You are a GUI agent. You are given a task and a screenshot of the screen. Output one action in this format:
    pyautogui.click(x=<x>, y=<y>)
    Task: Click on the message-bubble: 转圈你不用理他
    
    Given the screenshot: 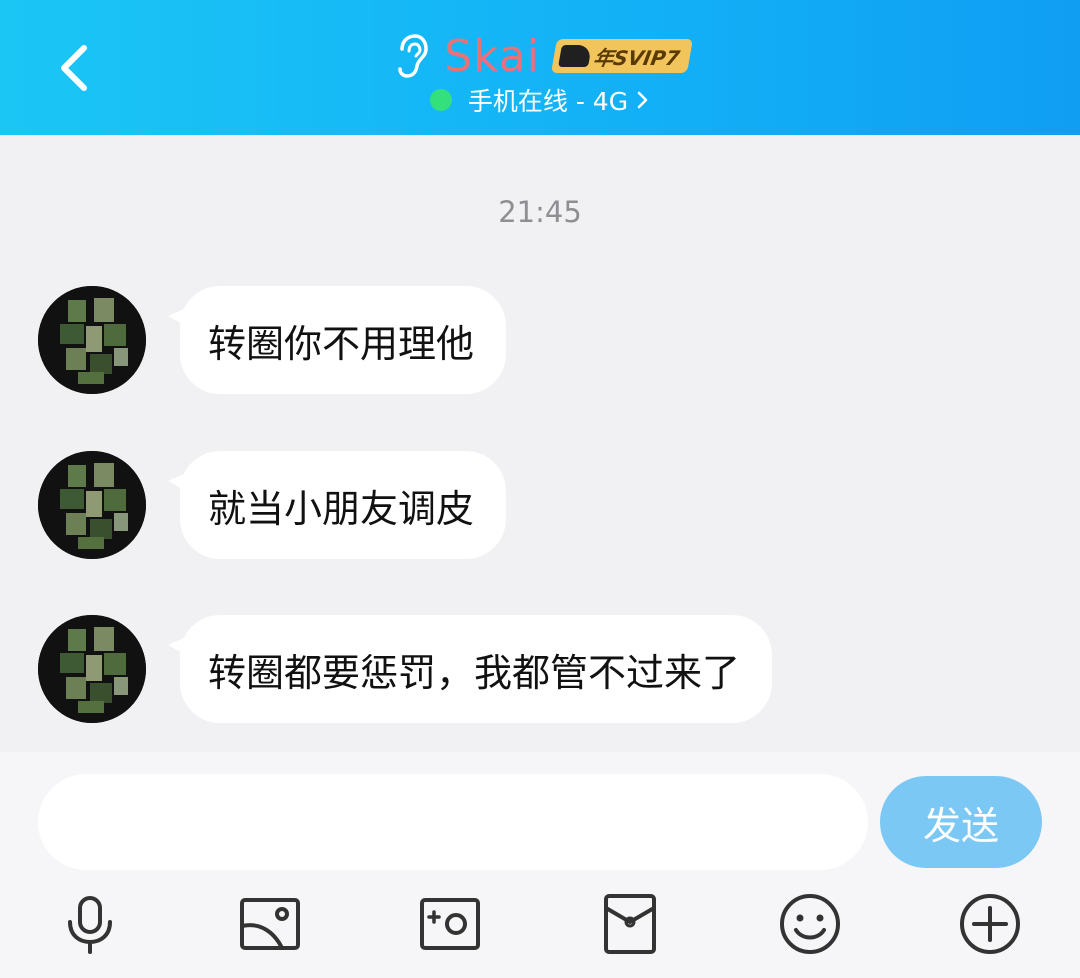 What is the action you would take?
    pyautogui.click(x=337, y=340)
    